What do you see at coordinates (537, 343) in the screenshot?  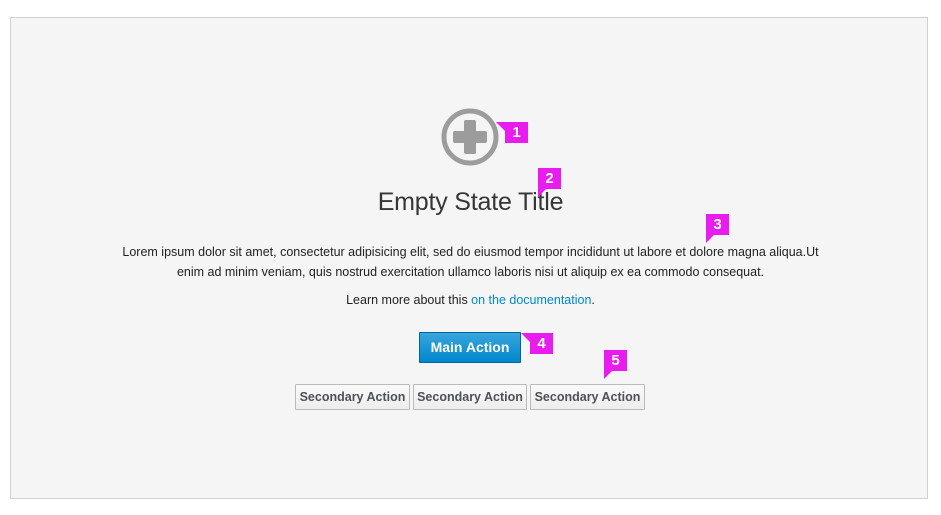 I see `annotation-marker-4: 4` at bounding box center [537, 343].